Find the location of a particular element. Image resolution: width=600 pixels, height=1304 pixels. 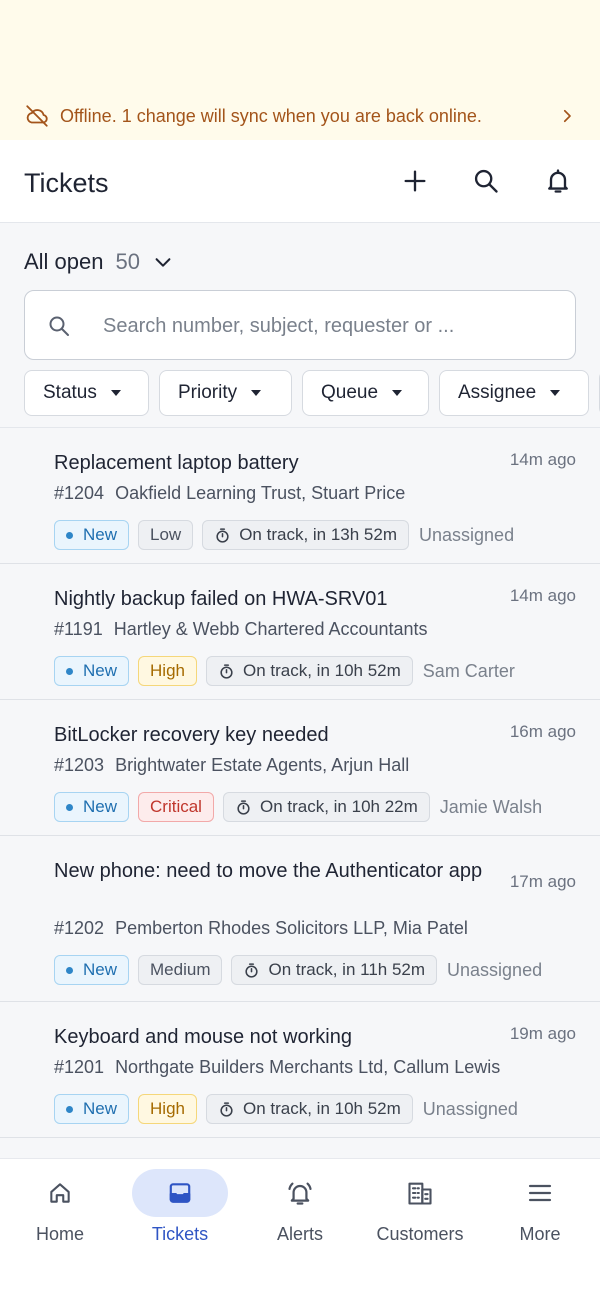

priority-badge: Low is located at coordinates (166, 535).